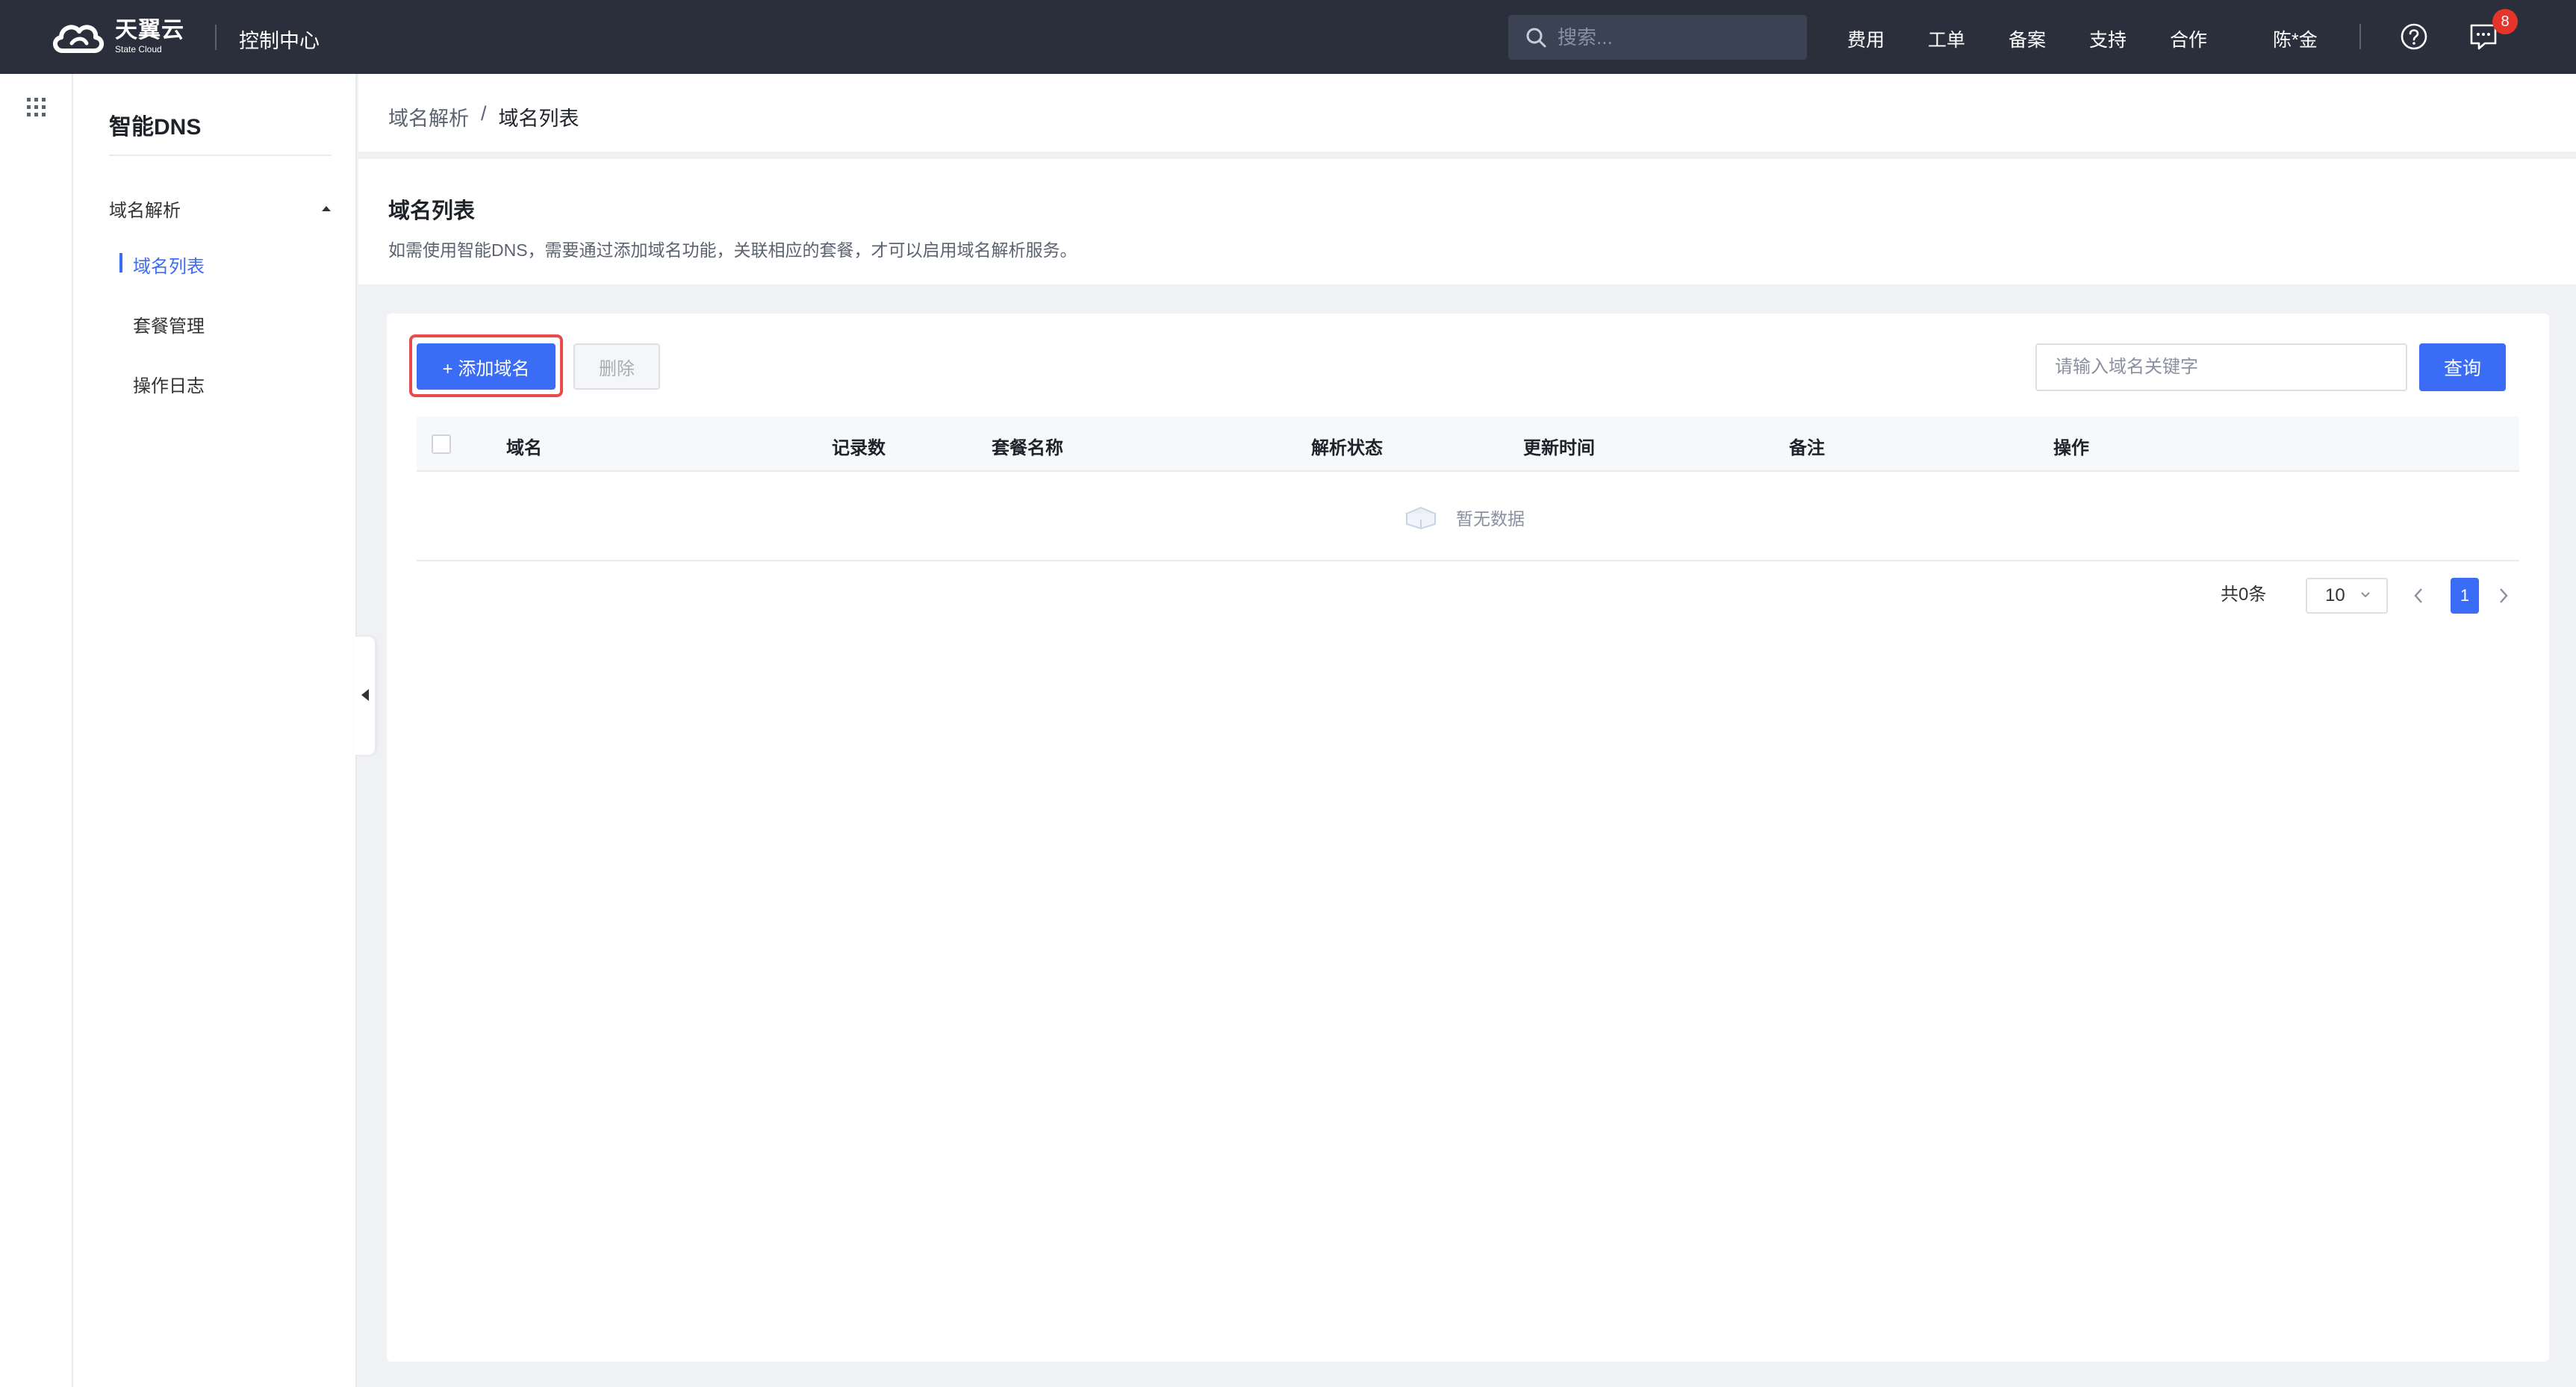 The width and height of the screenshot is (2576, 1387). I want to click on prev-page-icon, so click(2418, 596).